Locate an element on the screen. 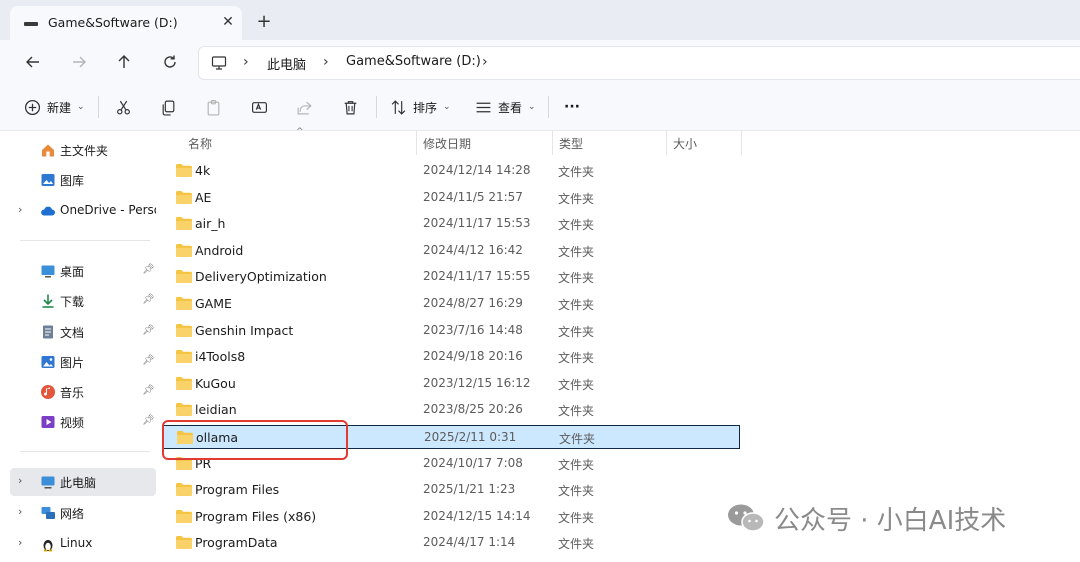  file-name: Genshin Impact is located at coordinates (244, 330).